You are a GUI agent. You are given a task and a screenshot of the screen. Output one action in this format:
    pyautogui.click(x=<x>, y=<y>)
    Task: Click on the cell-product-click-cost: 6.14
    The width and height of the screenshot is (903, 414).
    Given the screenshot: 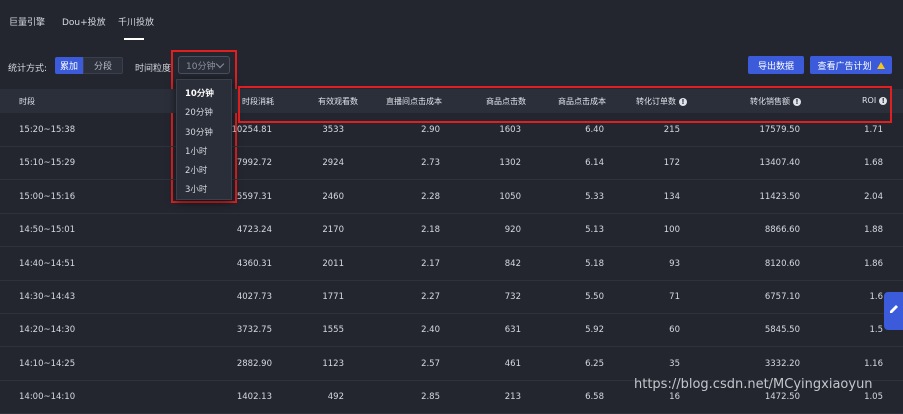 What is the action you would take?
    pyautogui.click(x=594, y=163)
    